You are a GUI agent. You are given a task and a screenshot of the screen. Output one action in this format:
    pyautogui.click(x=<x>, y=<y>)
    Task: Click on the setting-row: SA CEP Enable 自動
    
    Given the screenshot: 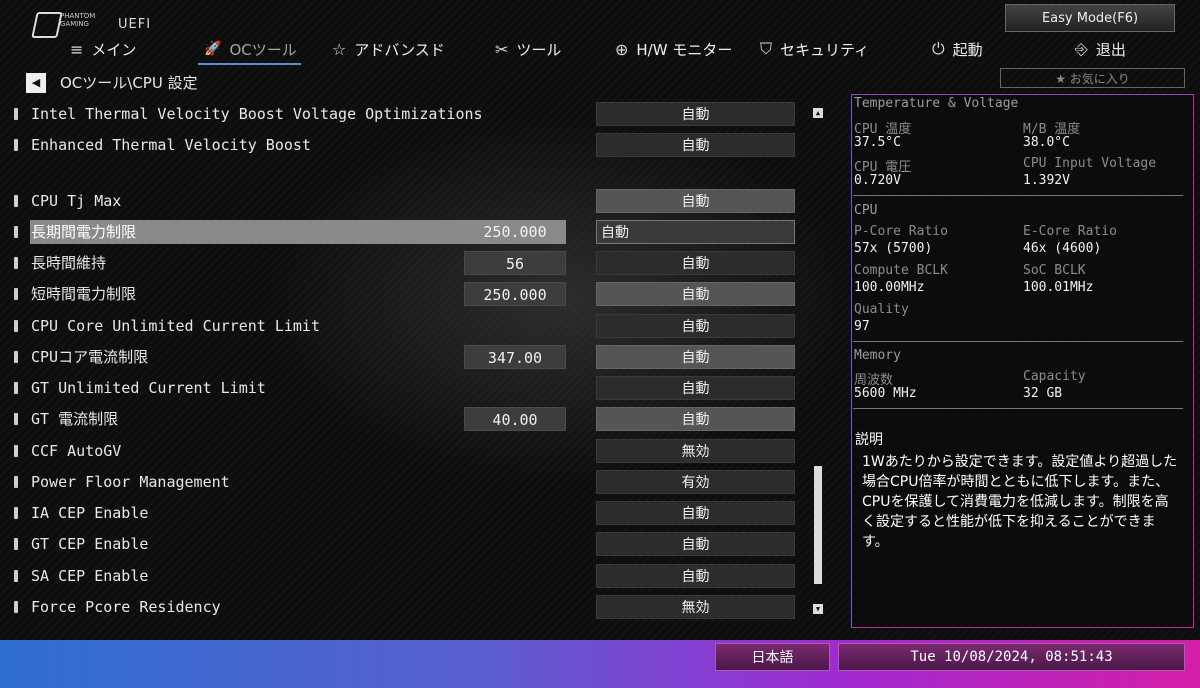 What is the action you would take?
    pyautogui.click(x=400, y=576)
    